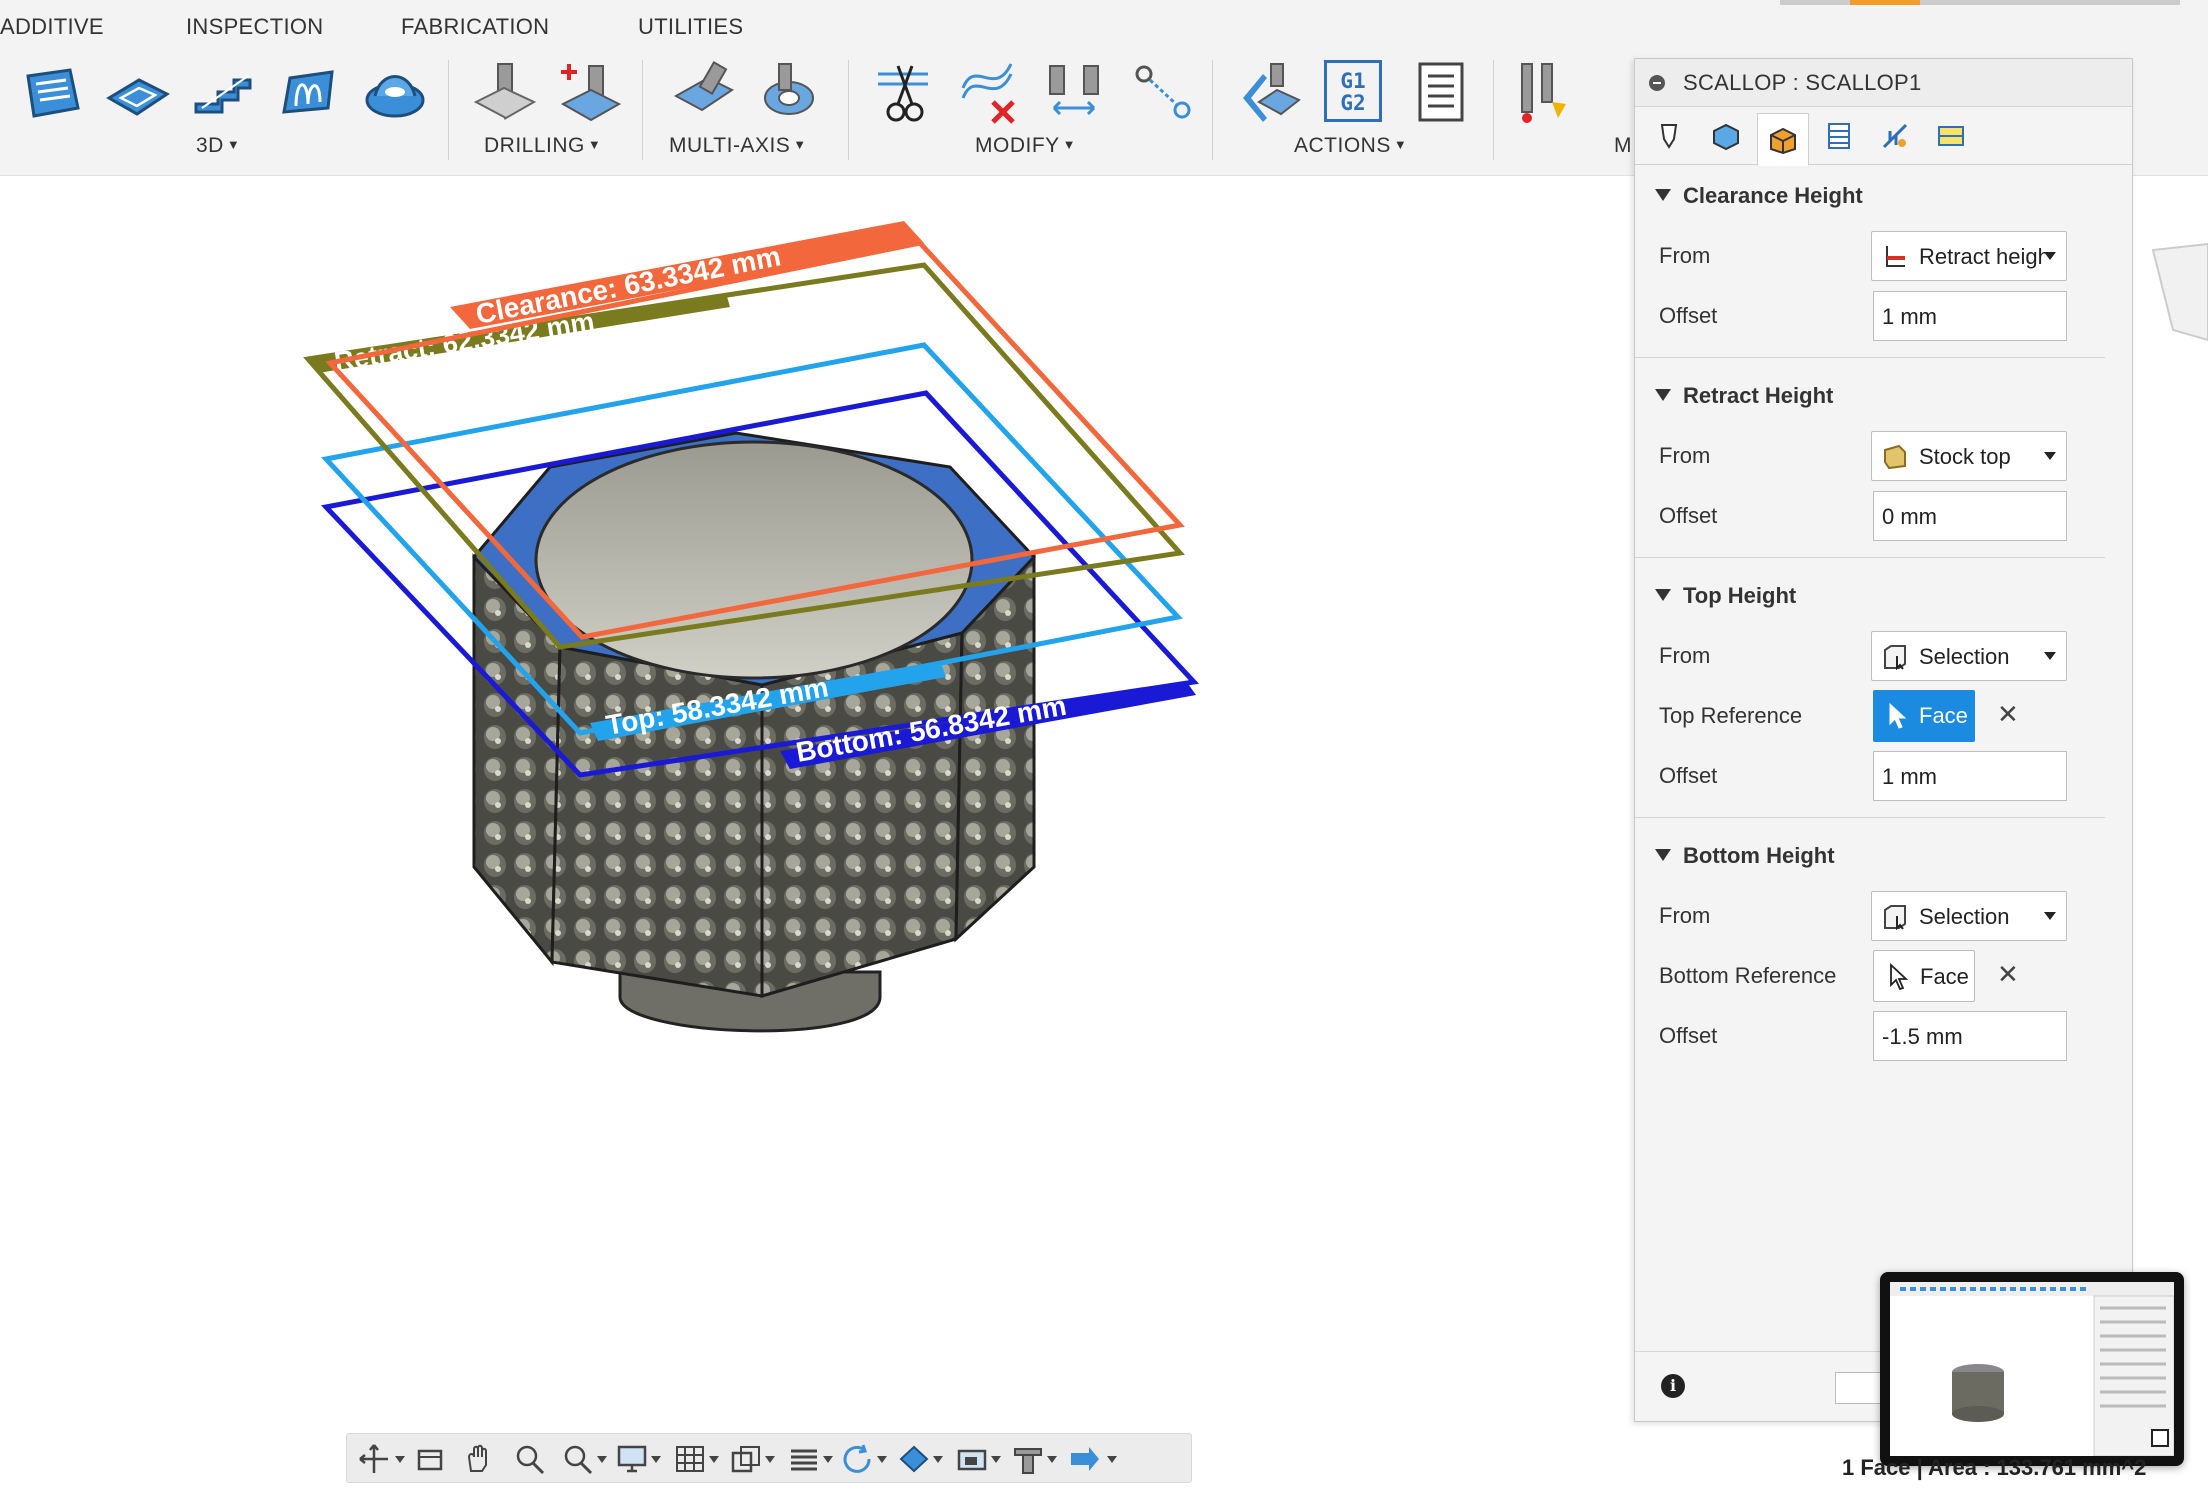  I want to click on section-top-height: Top Height, so click(1725, 596).